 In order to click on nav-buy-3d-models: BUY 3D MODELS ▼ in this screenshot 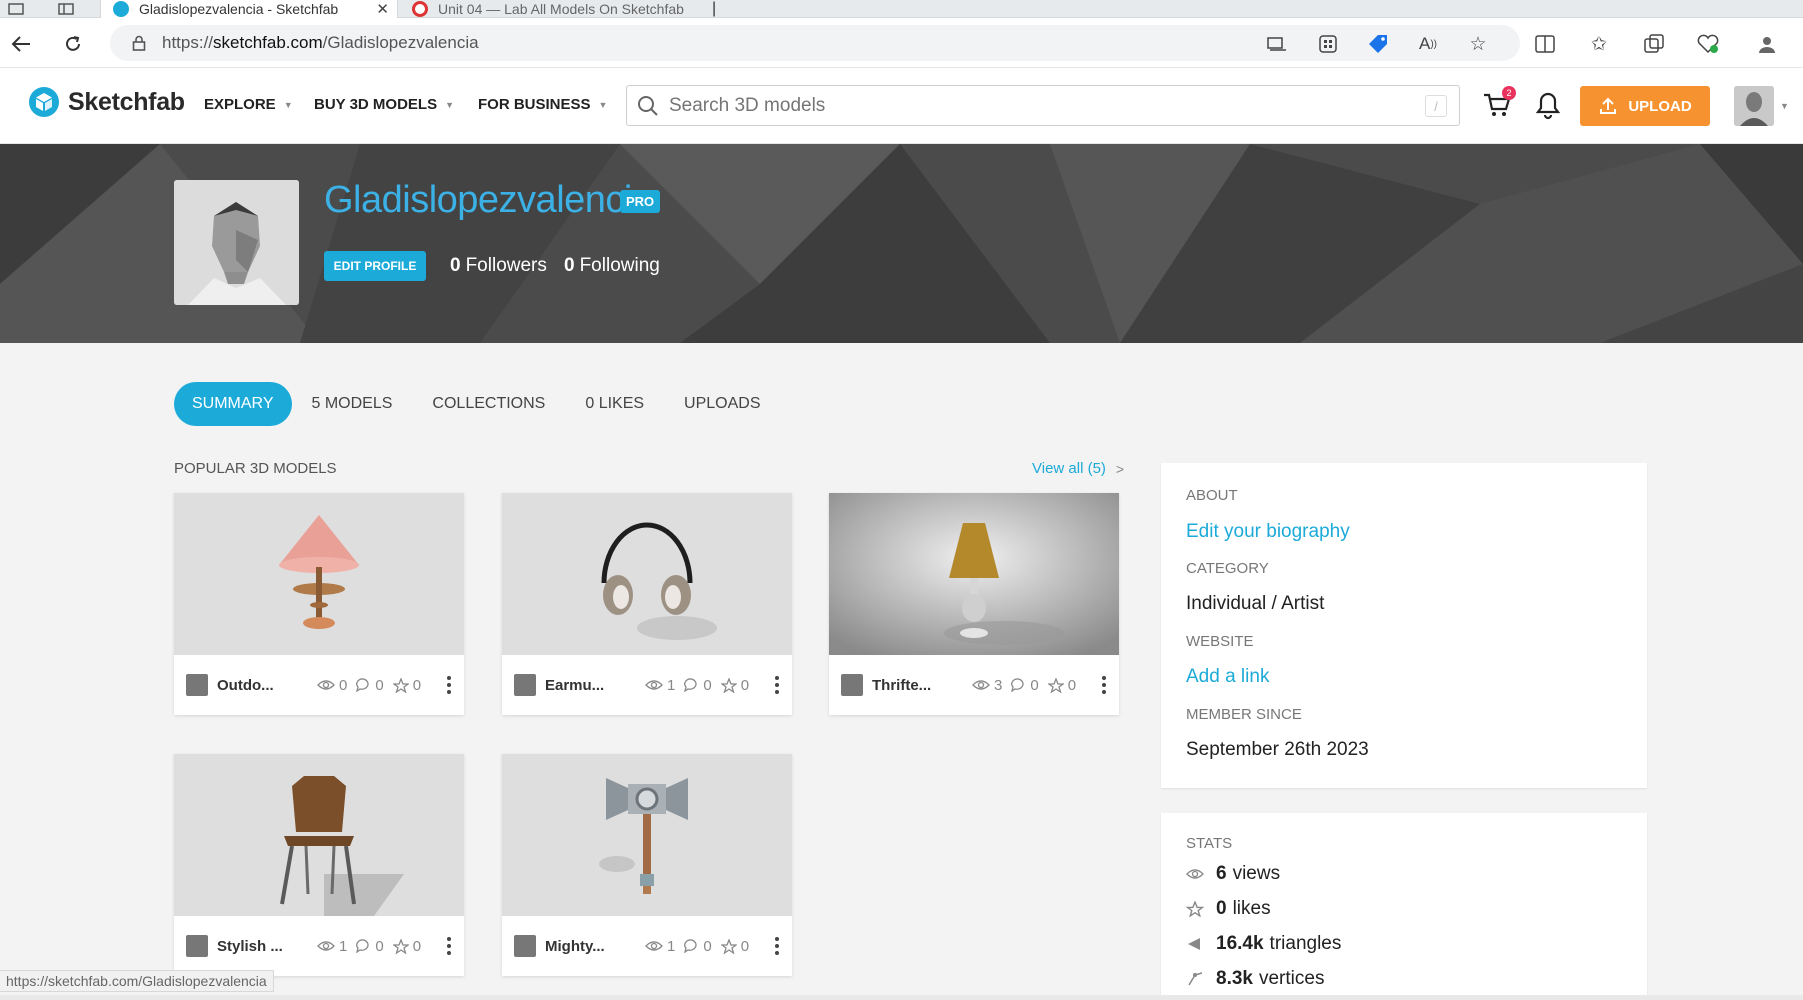, I will do `click(384, 104)`.